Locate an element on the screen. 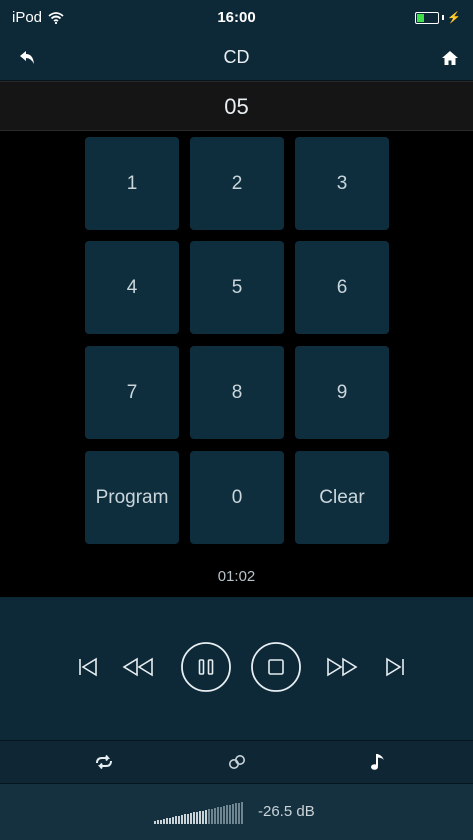 The height and width of the screenshot is (840, 473). key-8: 8 is located at coordinates (237, 392).